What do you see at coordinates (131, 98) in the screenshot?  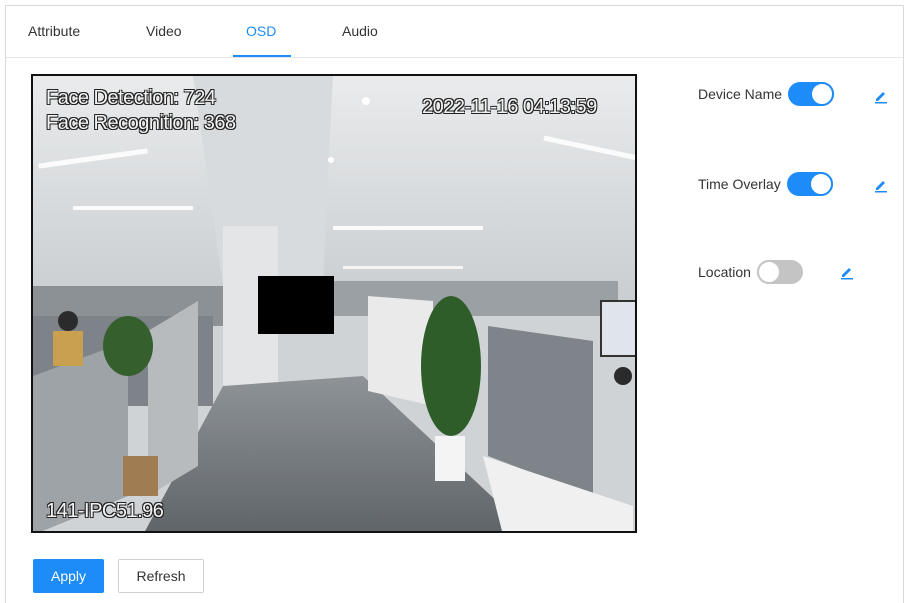 I see `osd-face-detection: Face Detection: 724` at bounding box center [131, 98].